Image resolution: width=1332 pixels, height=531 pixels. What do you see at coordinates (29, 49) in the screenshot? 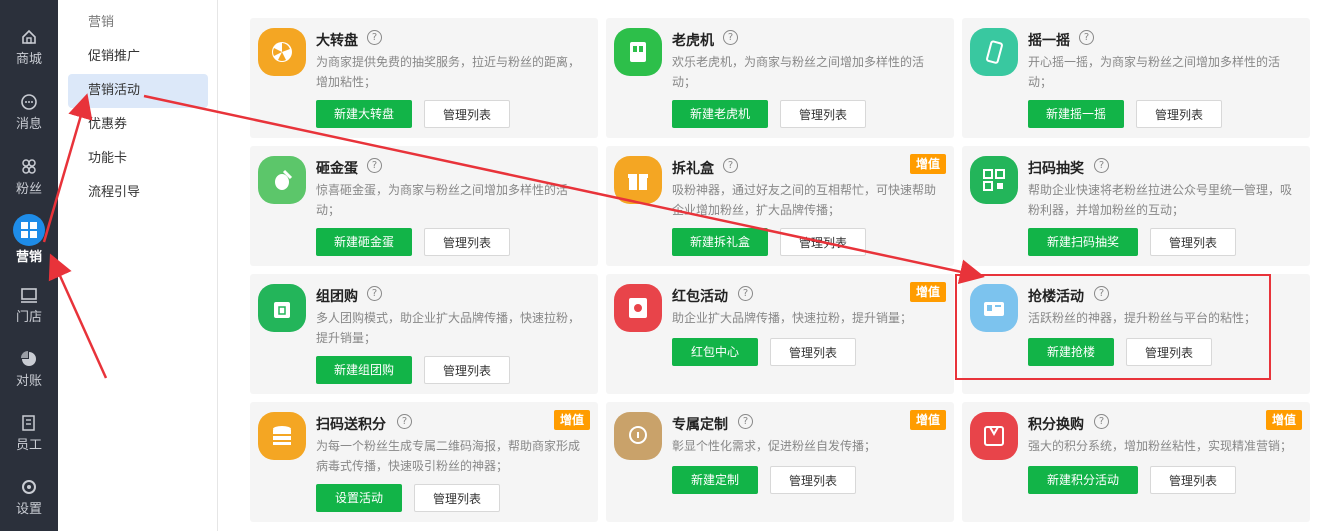
I see `rail-item-0: 商城` at bounding box center [29, 49].